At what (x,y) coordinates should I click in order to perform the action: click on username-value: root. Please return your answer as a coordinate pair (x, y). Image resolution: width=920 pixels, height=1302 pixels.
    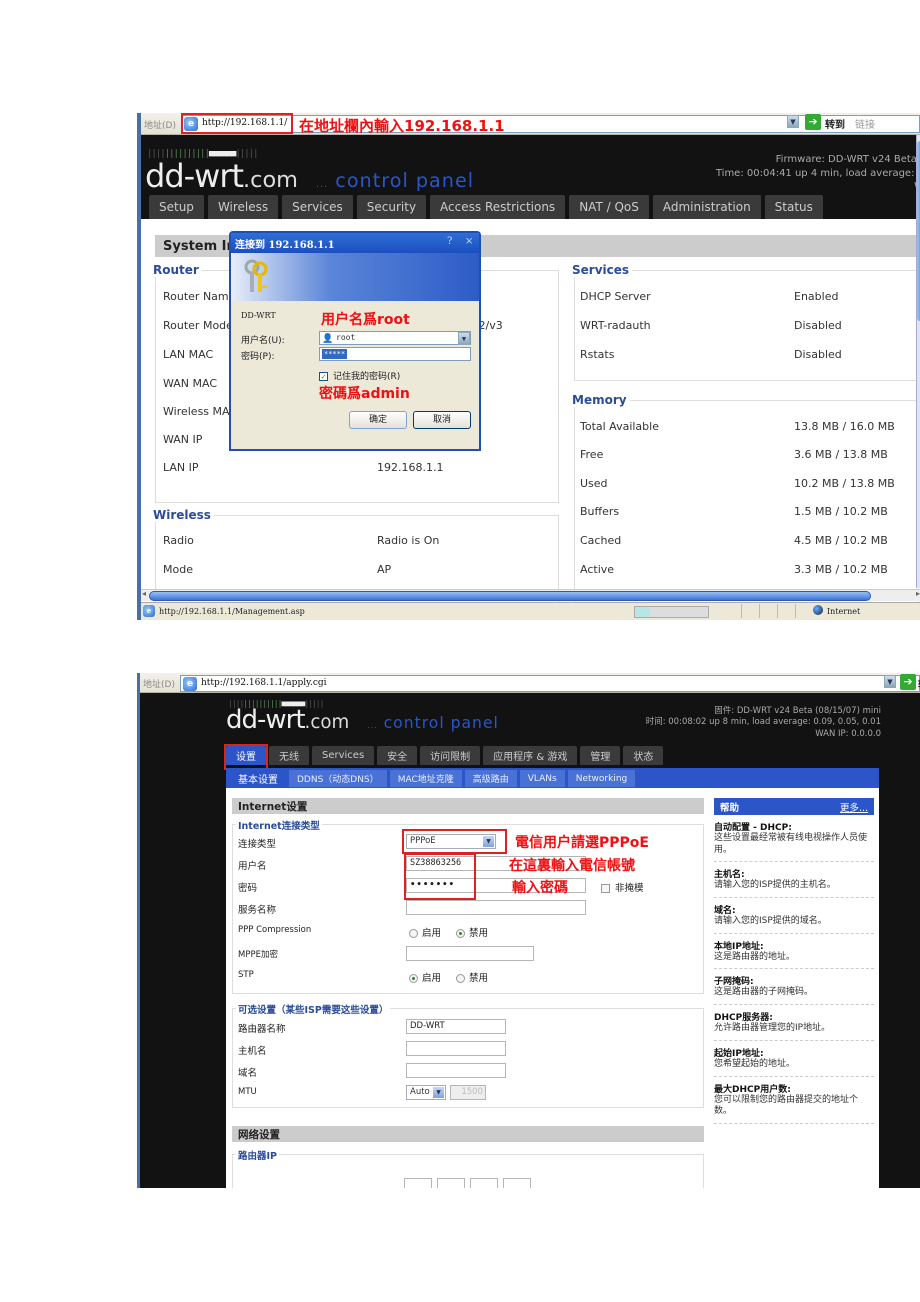
    Looking at the image, I should click on (346, 337).